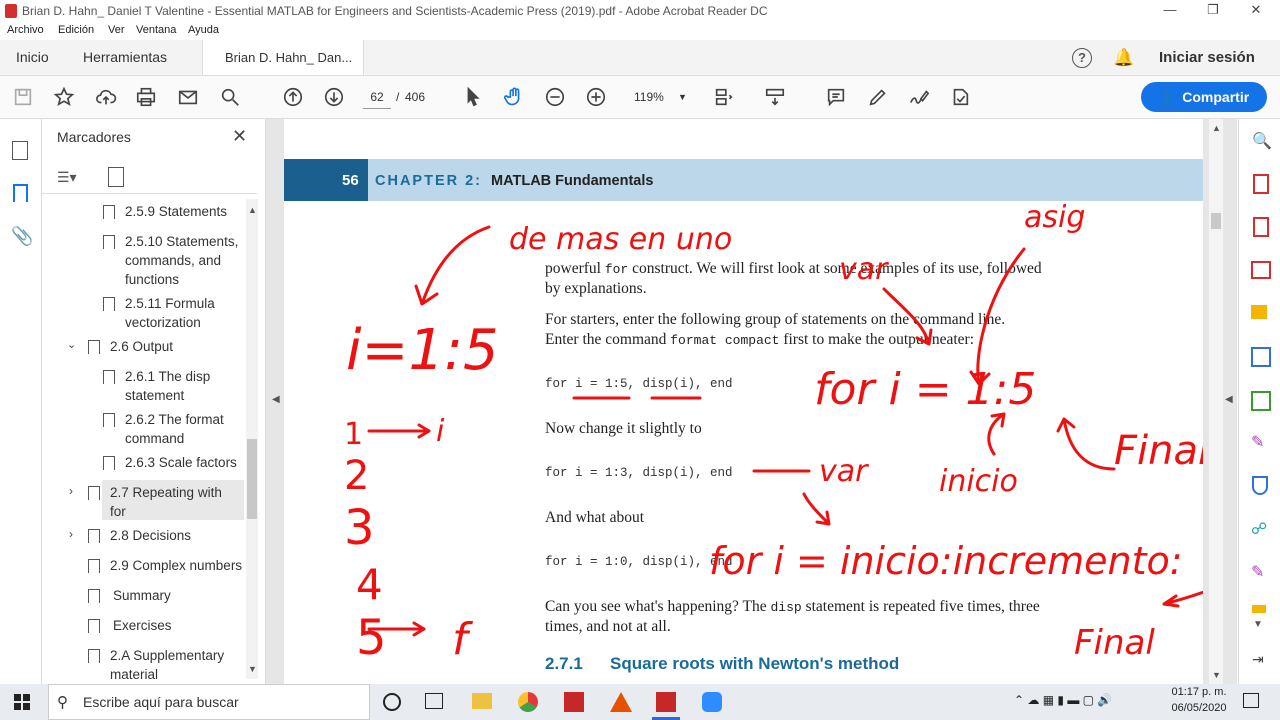 The width and height of the screenshot is (1280, 720). Describe the element at coordinates (1262, 141) in the screenshot. I see `zoom-search-icon: 🔍` at that location.